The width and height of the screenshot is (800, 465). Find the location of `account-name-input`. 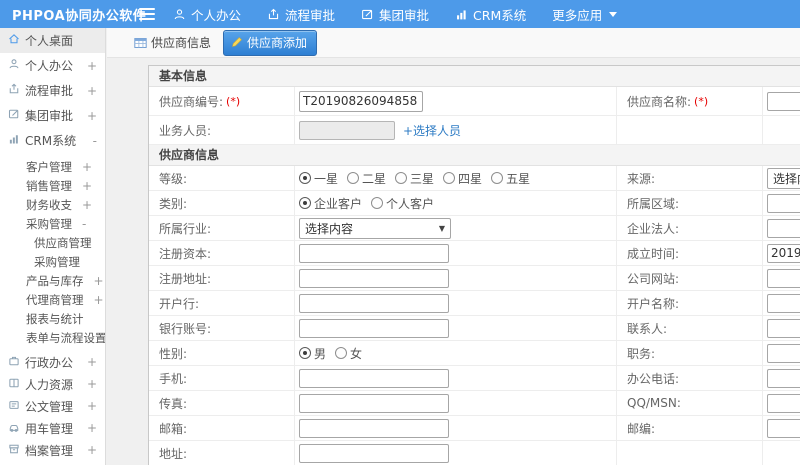

account-name-input is located at coordinates (783, 303).